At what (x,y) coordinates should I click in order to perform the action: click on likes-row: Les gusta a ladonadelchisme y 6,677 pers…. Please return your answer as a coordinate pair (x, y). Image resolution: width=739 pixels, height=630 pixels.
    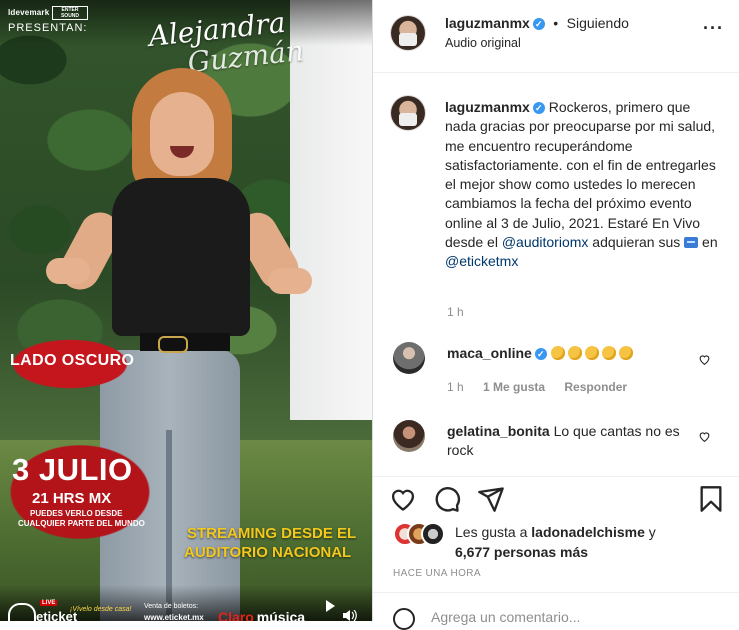
    Looking at the image, I should click on (556, 538).